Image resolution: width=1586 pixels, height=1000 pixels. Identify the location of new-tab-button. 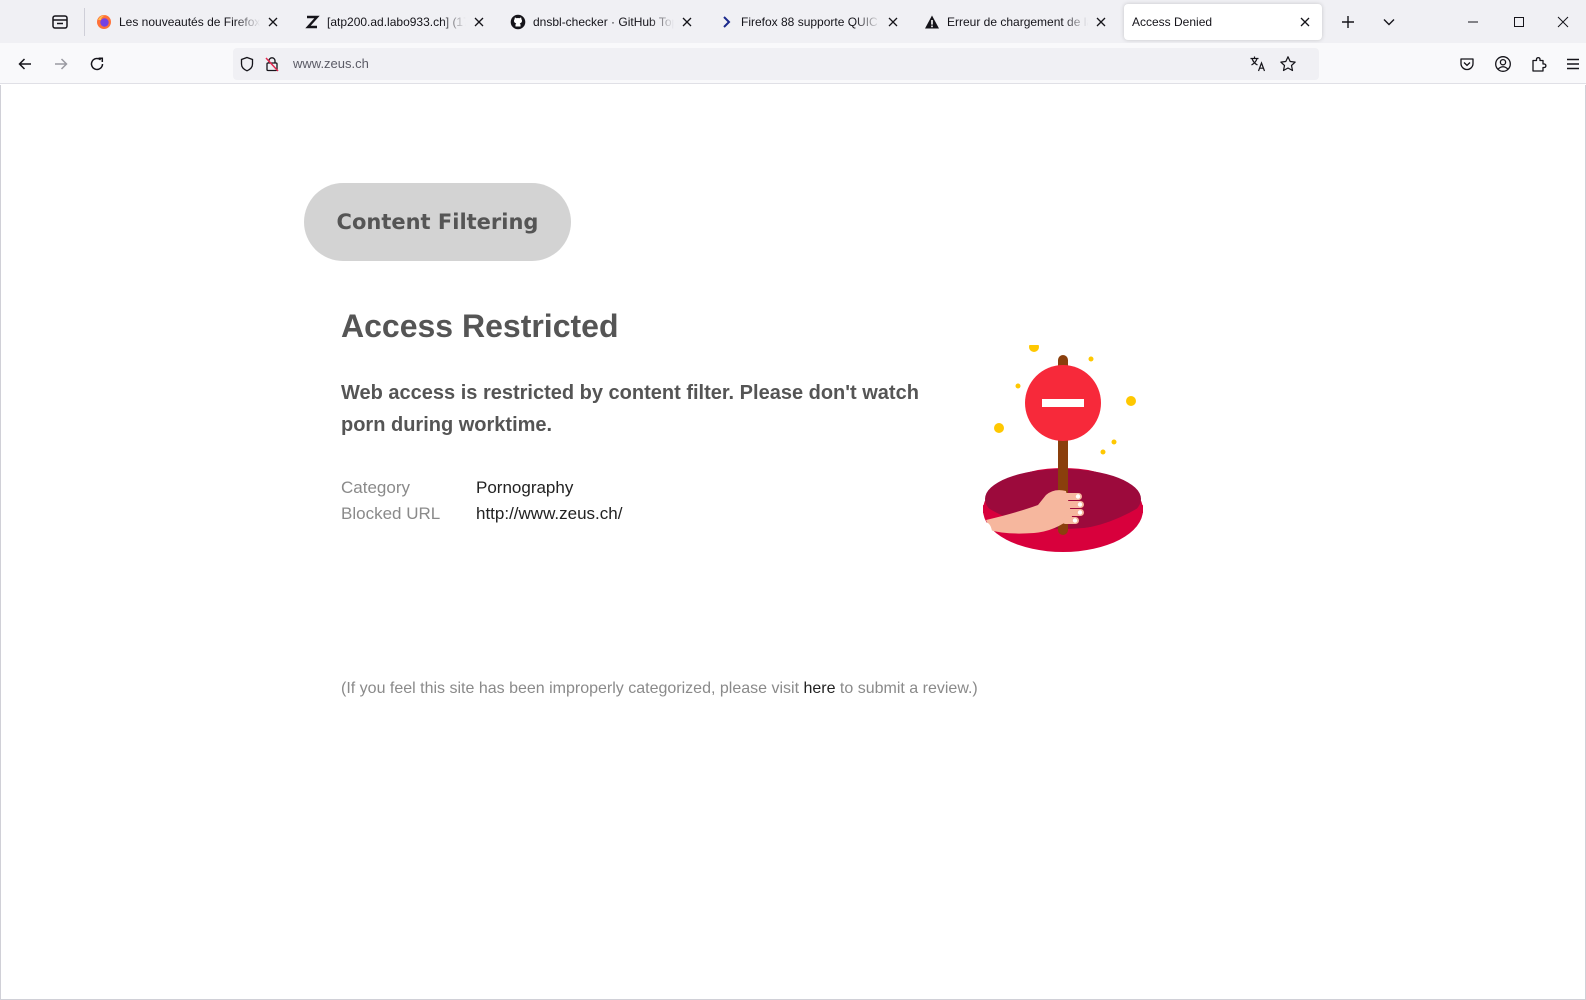
(1348, 22).